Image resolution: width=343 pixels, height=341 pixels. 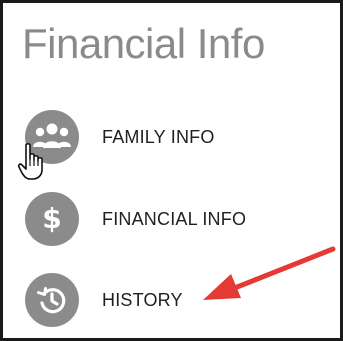 What do you see at coordinates (174, 218) in the screenshot?
I see `menu-item-label: FINANCIAL INFO` at bounding box center [174, 218].